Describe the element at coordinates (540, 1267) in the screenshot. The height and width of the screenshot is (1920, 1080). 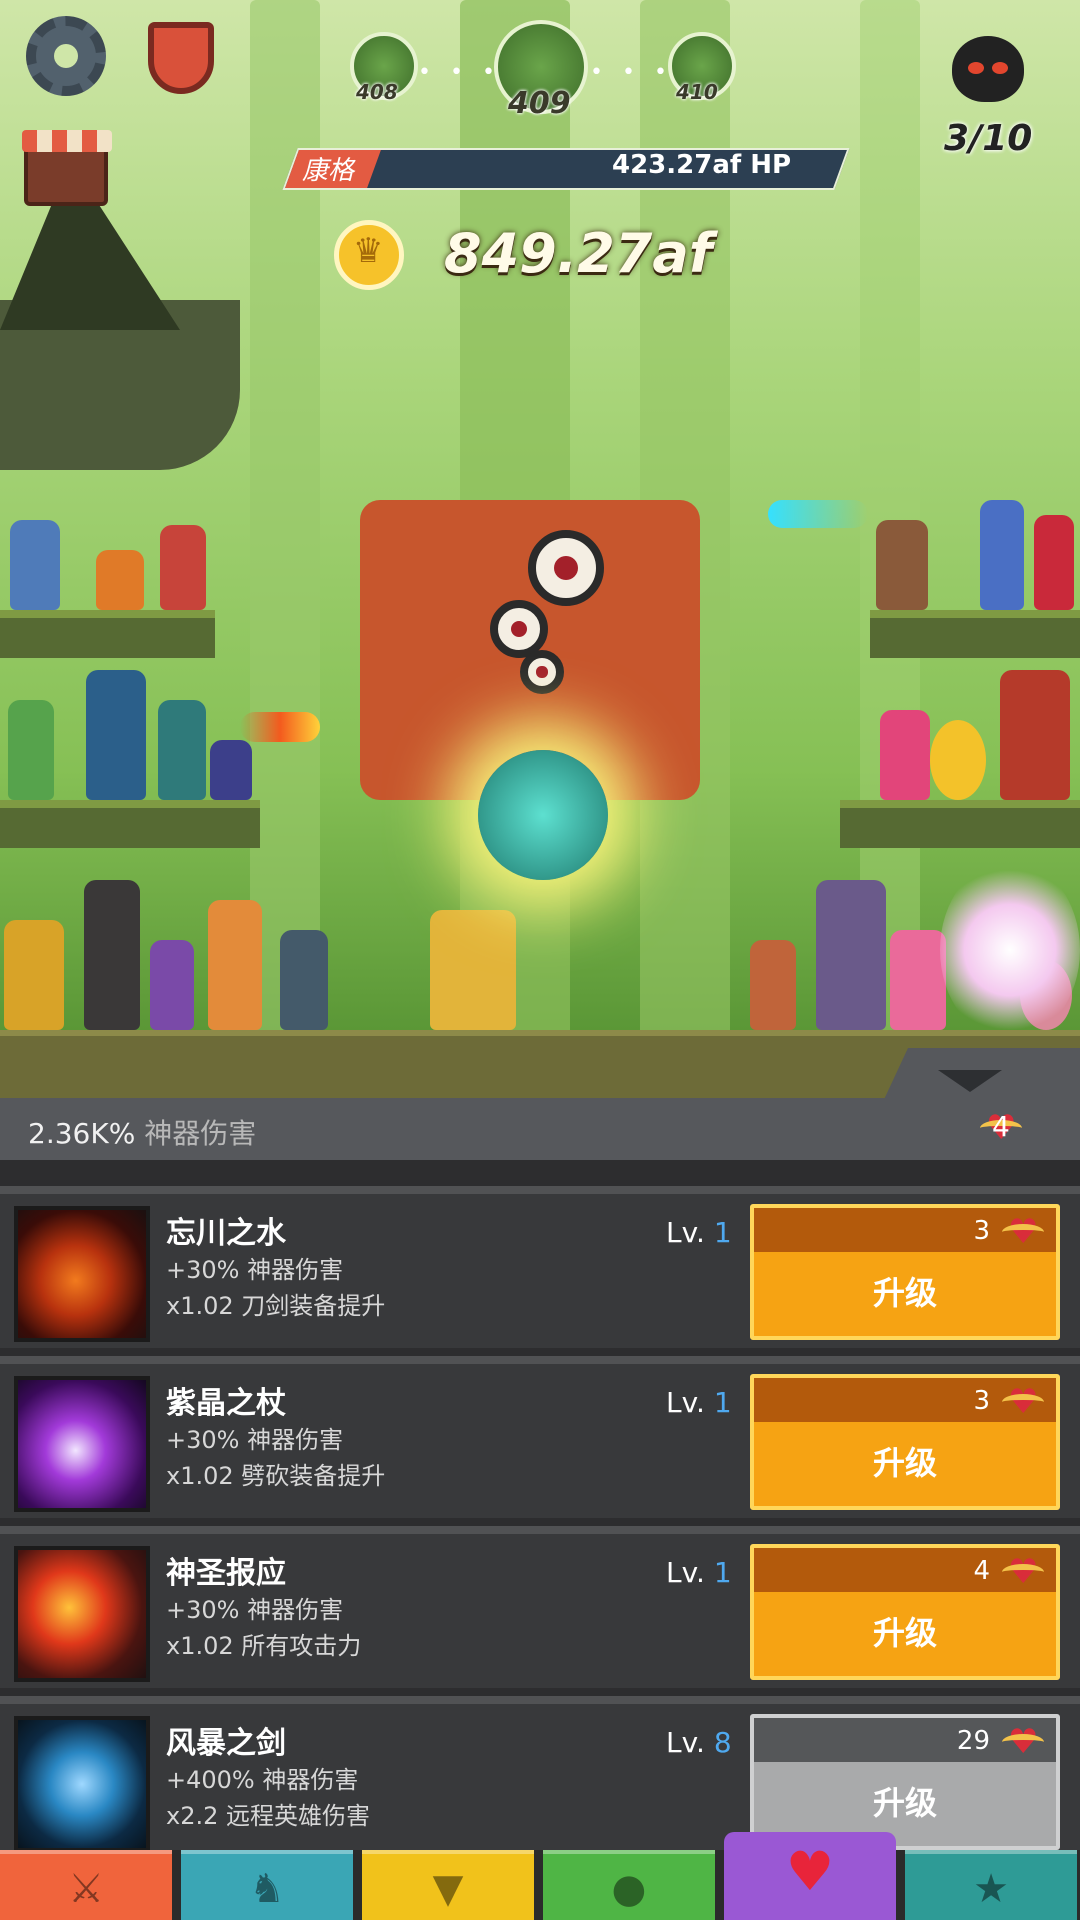
I see `list-item: 忘川之水 +30% 神器伤害 x1.02 刀剑装备提升 Lv. 1 3 升级` at that location.